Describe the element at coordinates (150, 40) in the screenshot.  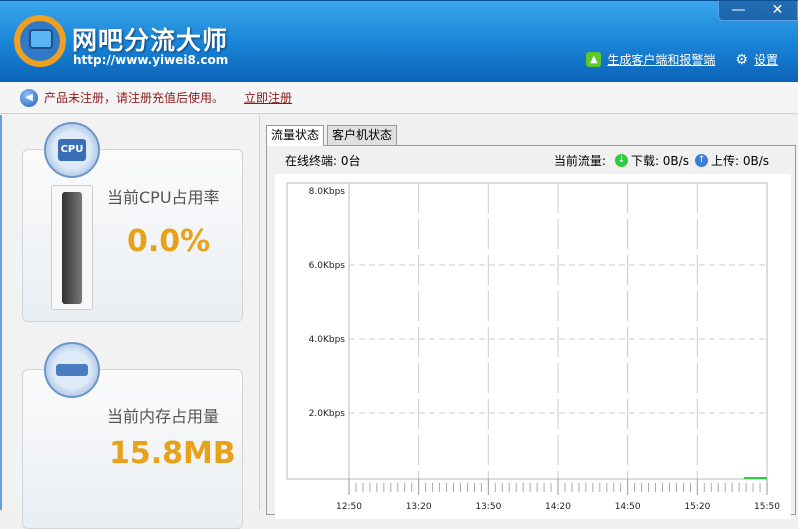
I see `app-title: 网吧分流大师` at that location.